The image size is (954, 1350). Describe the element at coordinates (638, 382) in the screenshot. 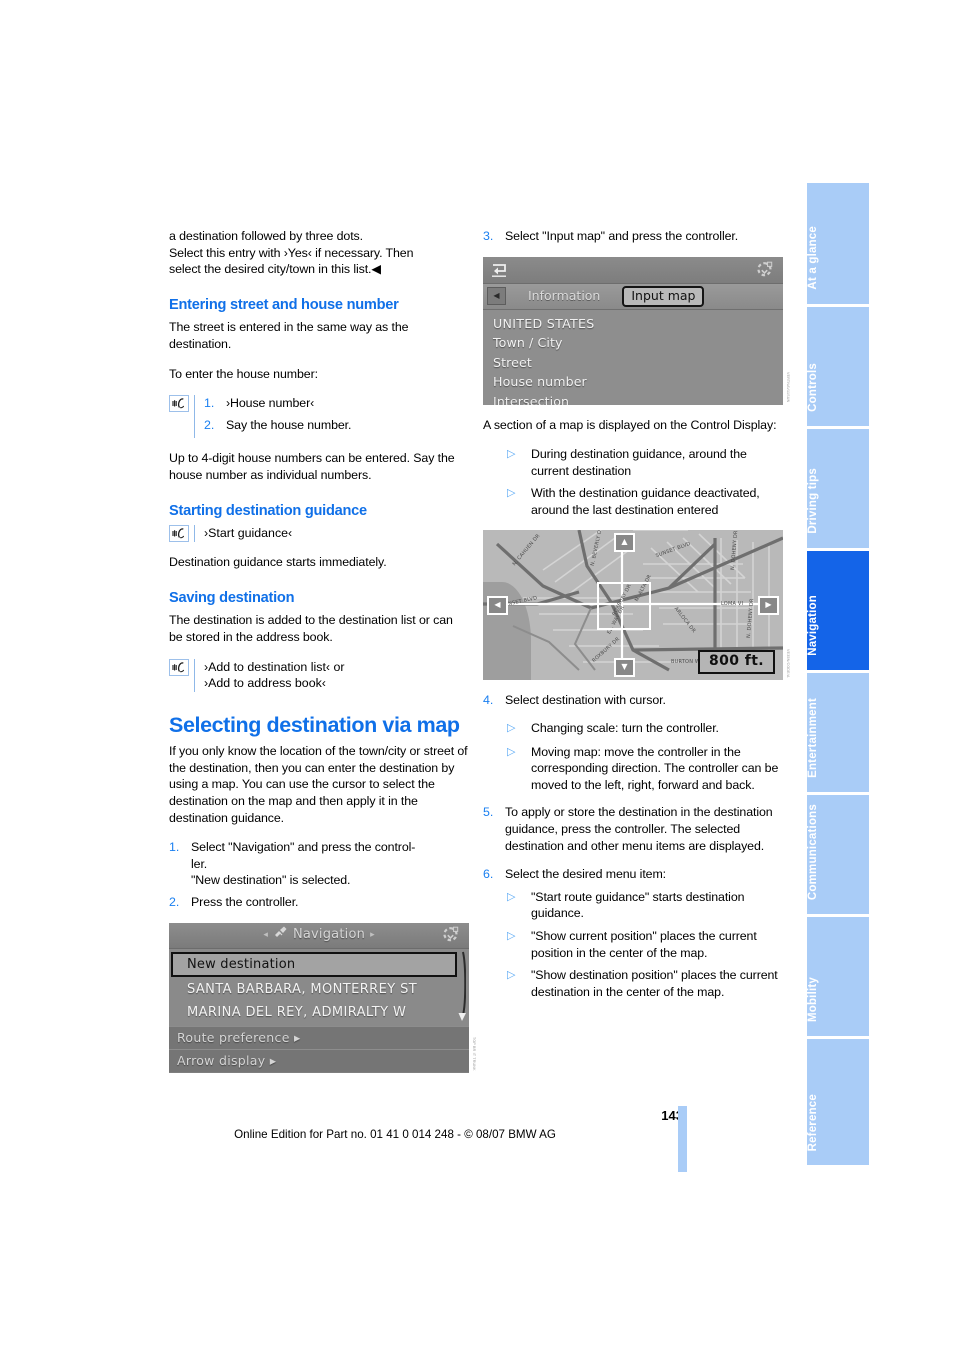

I see `info-list-item-house-number: House number` at that location.